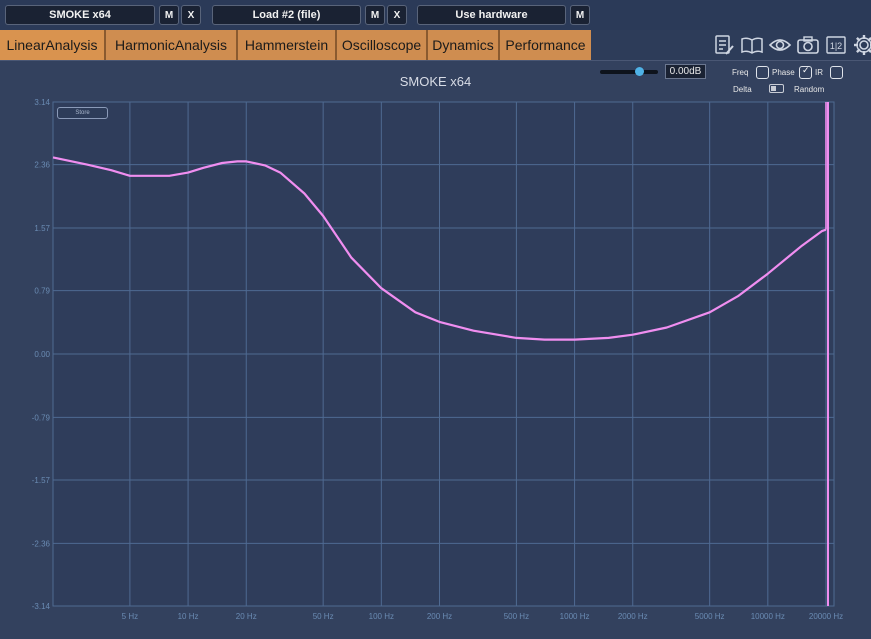 This screenshot has height=639, width=871. Describe the element at coordinates (826, 616) in the screenshot. I see `x-tick-label: 20000 Hz` at that location.